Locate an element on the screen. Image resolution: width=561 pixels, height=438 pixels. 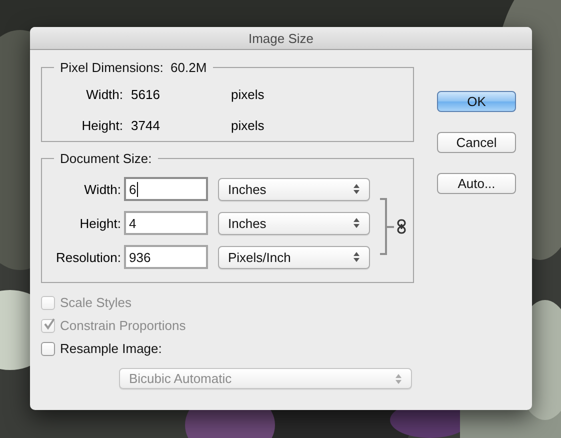
input-field: 4 is located at coordinates (166, 223).